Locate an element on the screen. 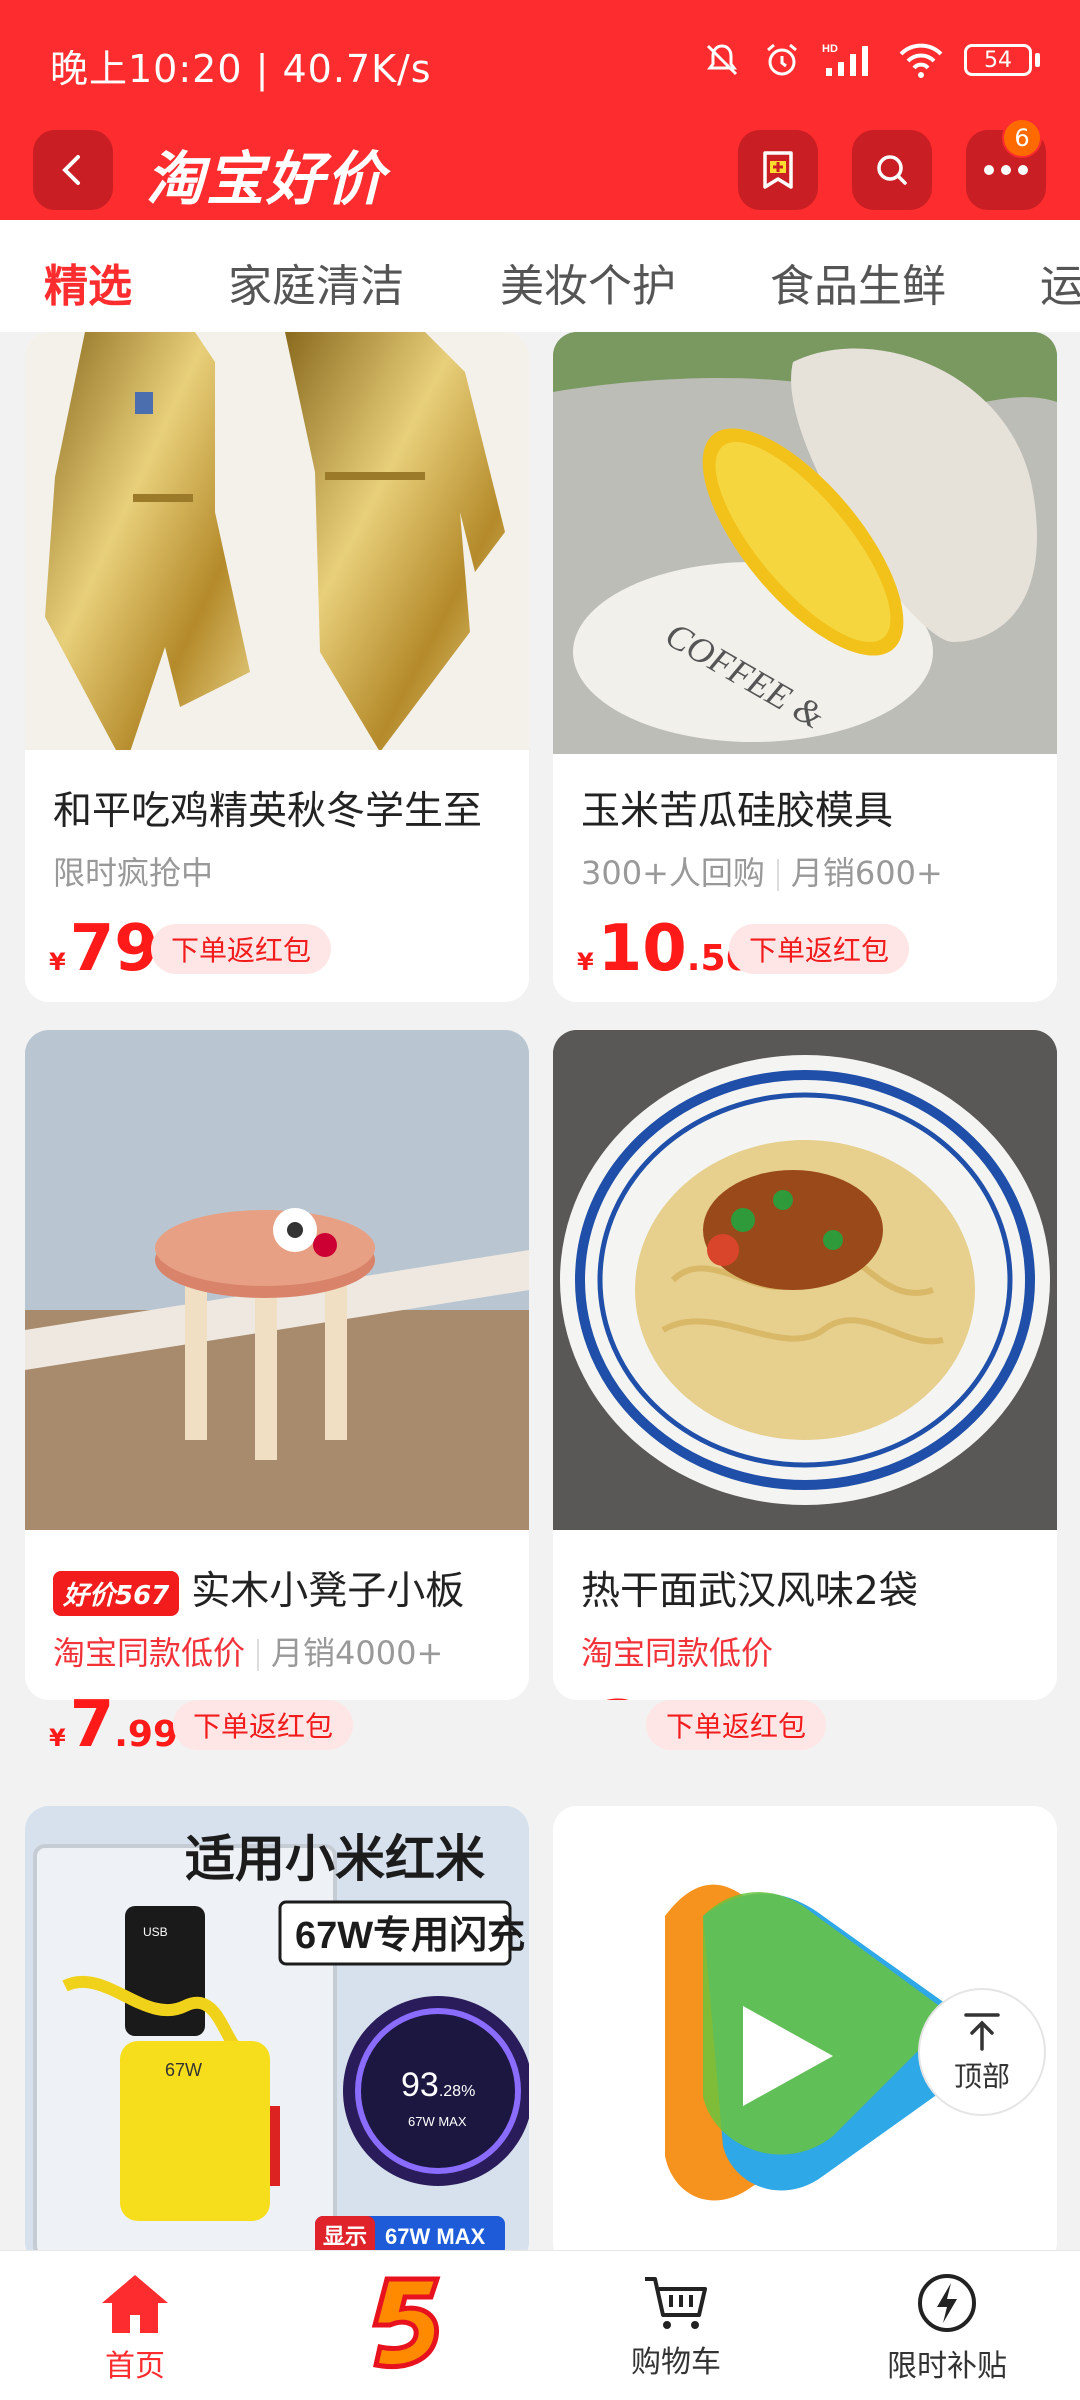  back-to-top-button: 顶部 is located at coordinates (982, 2052).